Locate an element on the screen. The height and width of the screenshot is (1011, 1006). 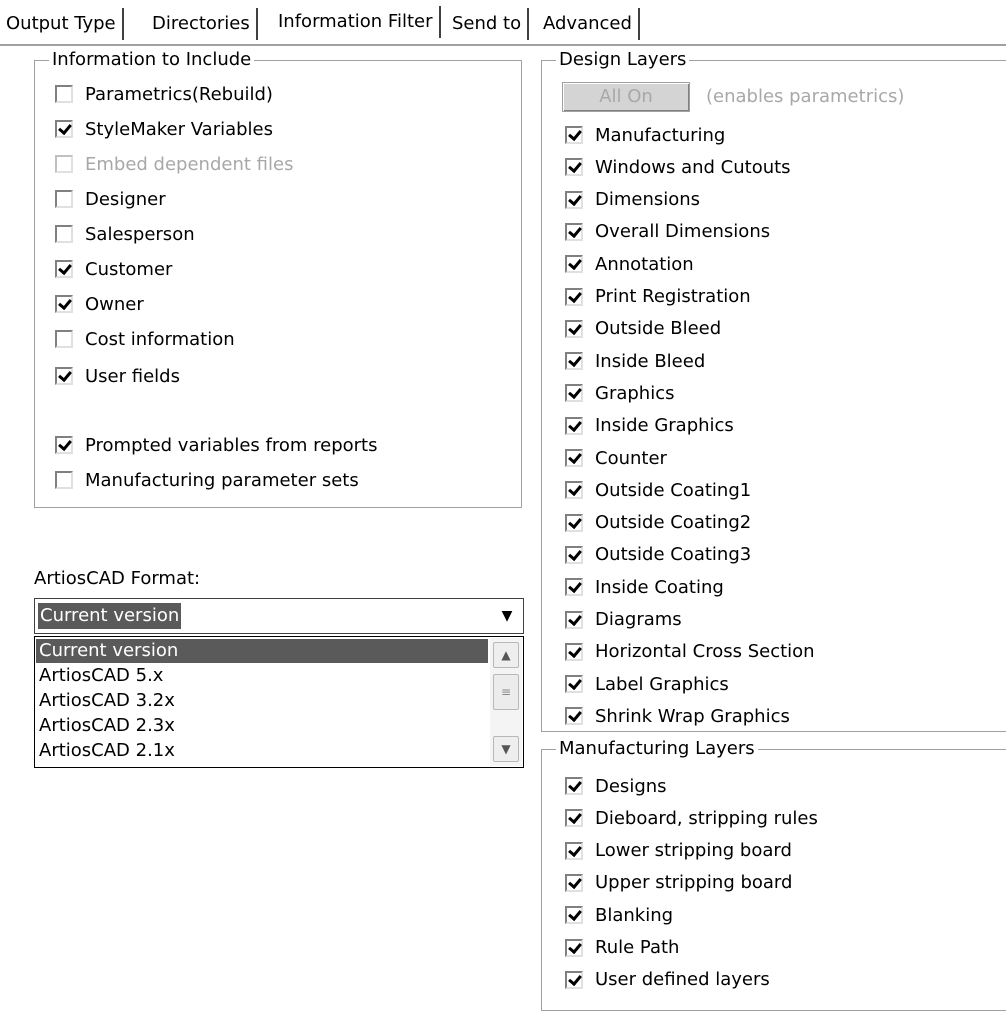
checkbox-blanking is located at coordinates (574, 915).